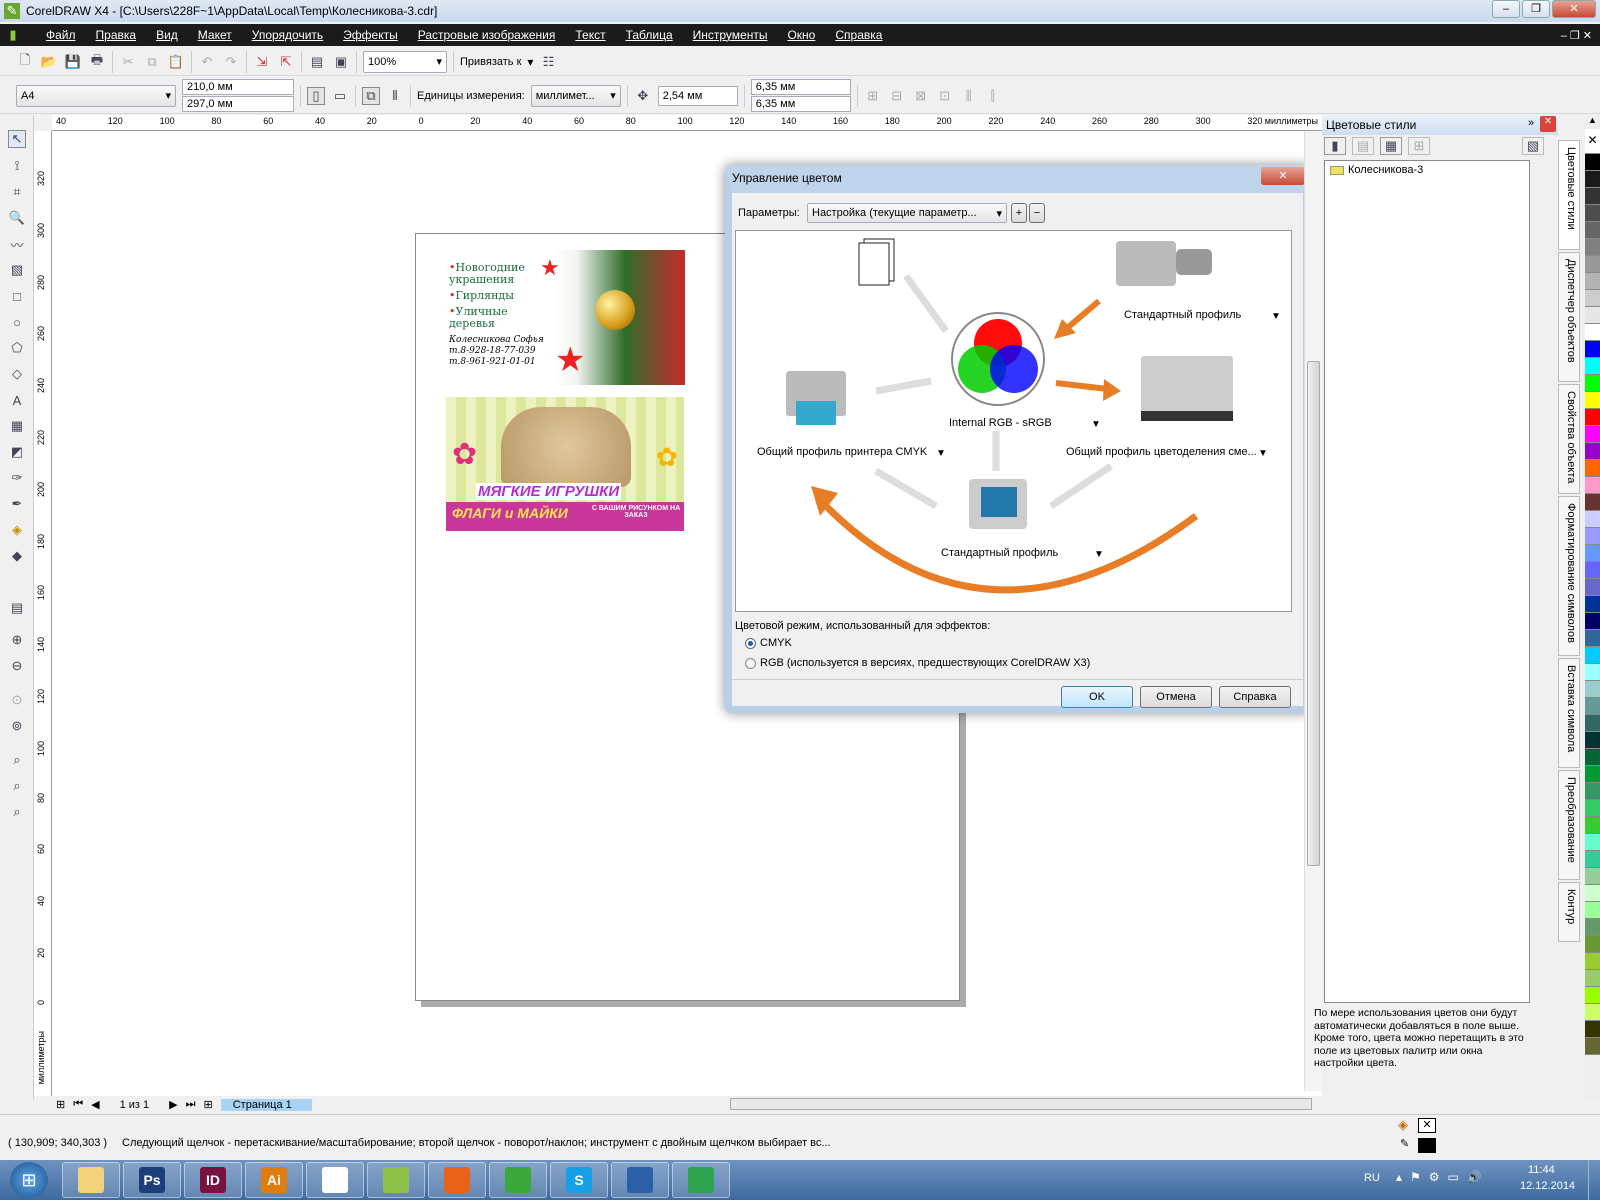 This screenshot has height=1200, width=1600. What do you see at coordinates (1019, 213) in the screenshot?
I see `add-preset-button: +` at bounding box center [1019, 213].